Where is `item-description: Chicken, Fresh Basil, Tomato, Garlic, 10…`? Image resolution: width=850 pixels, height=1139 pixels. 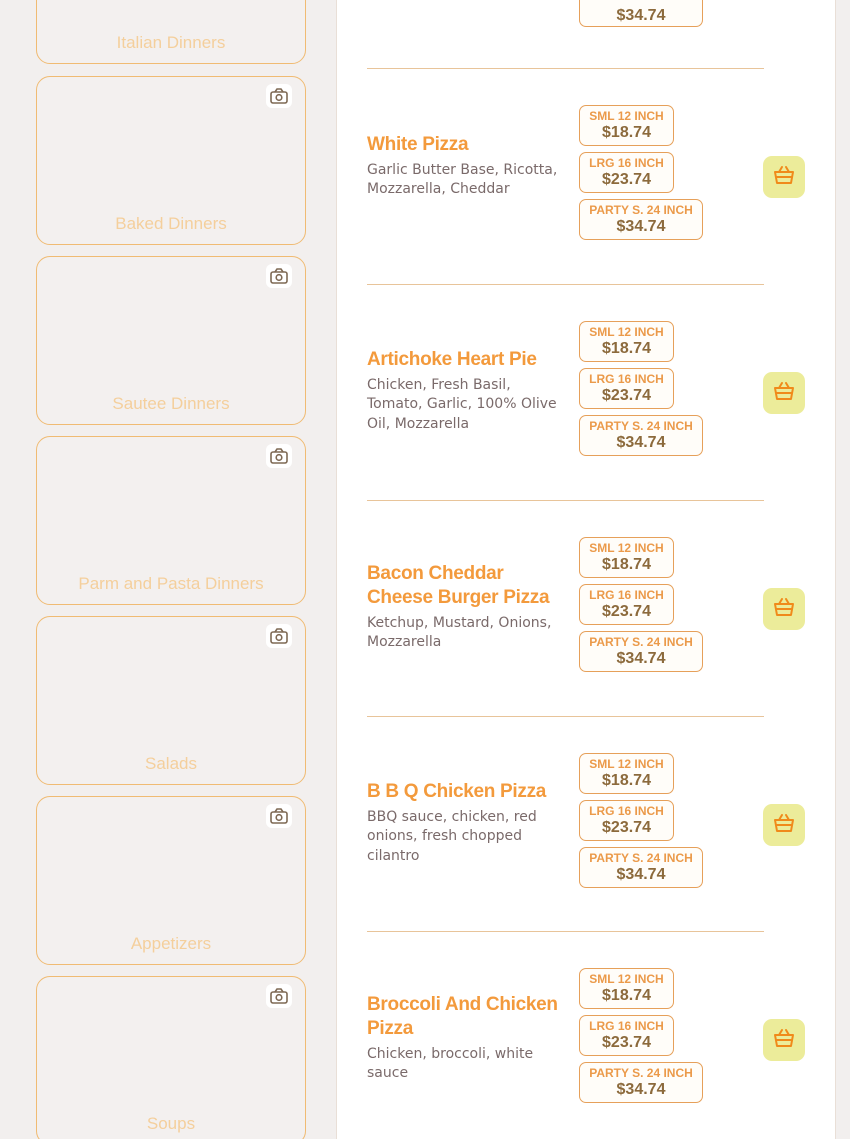
item-description: Chicken, Fresh Basil, Tomato, Garlic, 10… is located at coordinates (462, 404).